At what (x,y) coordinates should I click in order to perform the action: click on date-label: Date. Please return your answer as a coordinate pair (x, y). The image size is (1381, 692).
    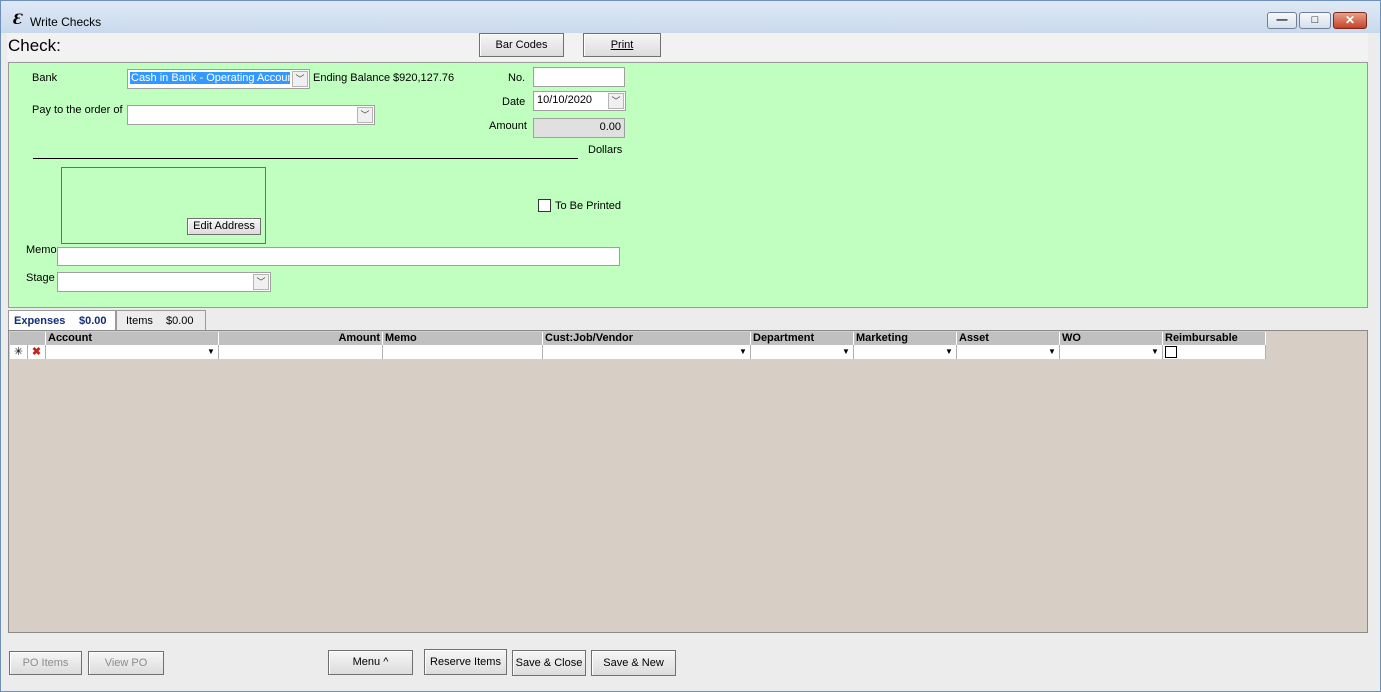
    Looking at the image, I should click on (514, 102).